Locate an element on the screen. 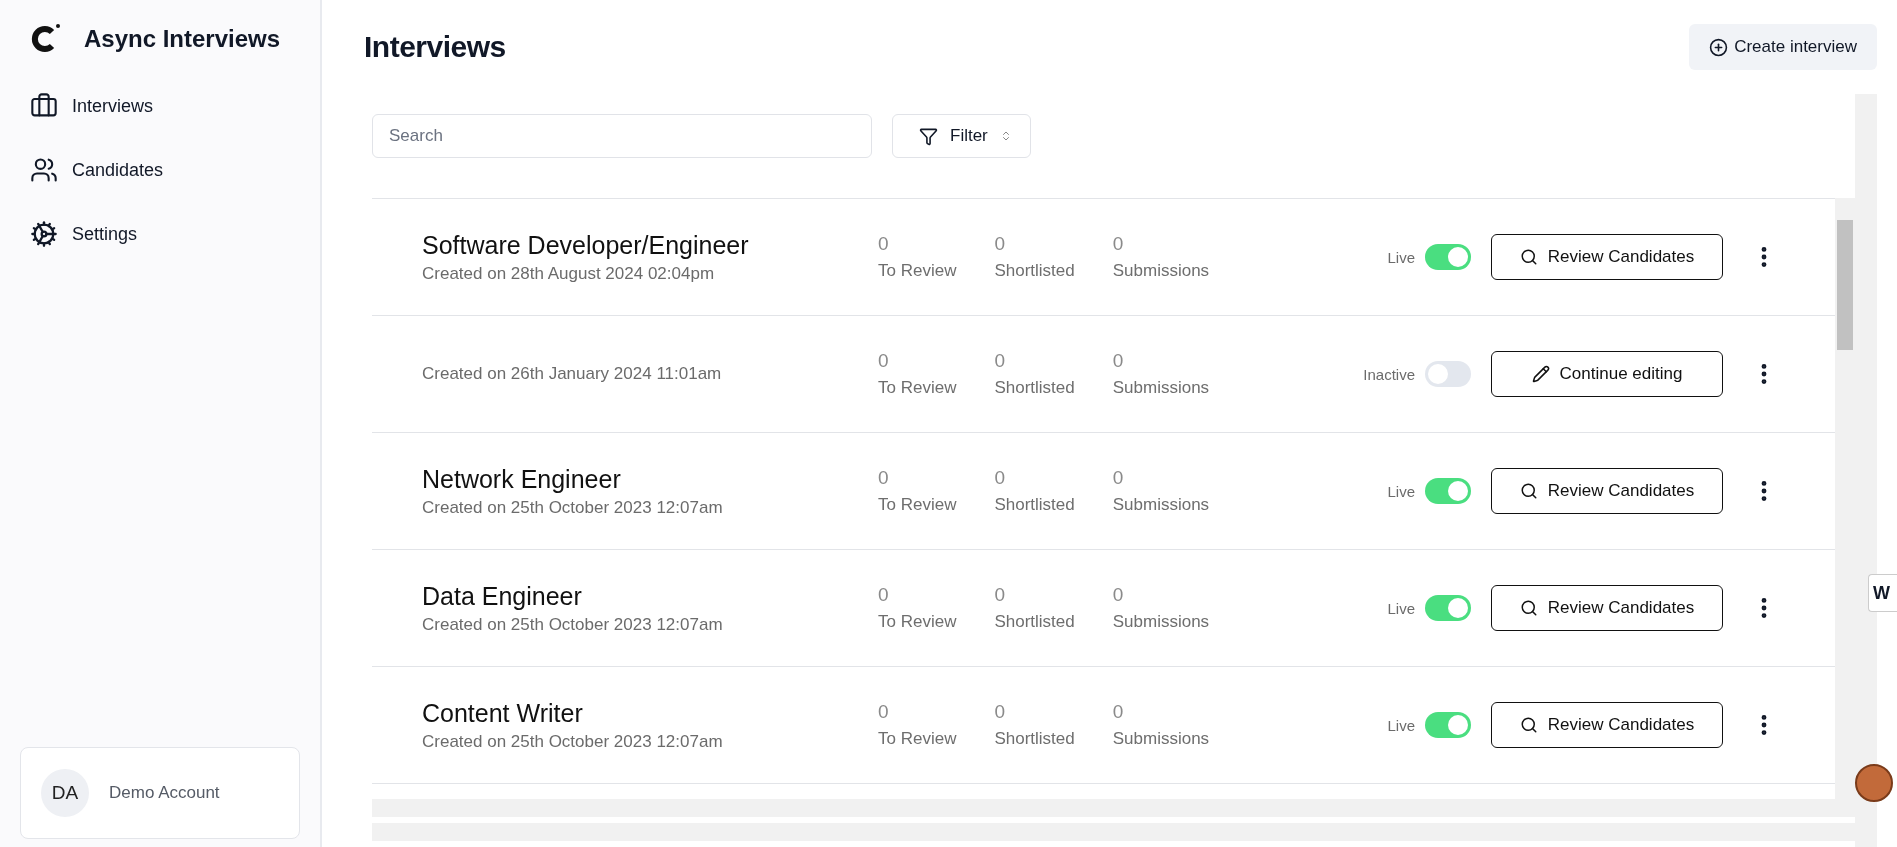 This screenshot has height=847, width=1897. side-tab: W is located at coordinates (1882, 593).